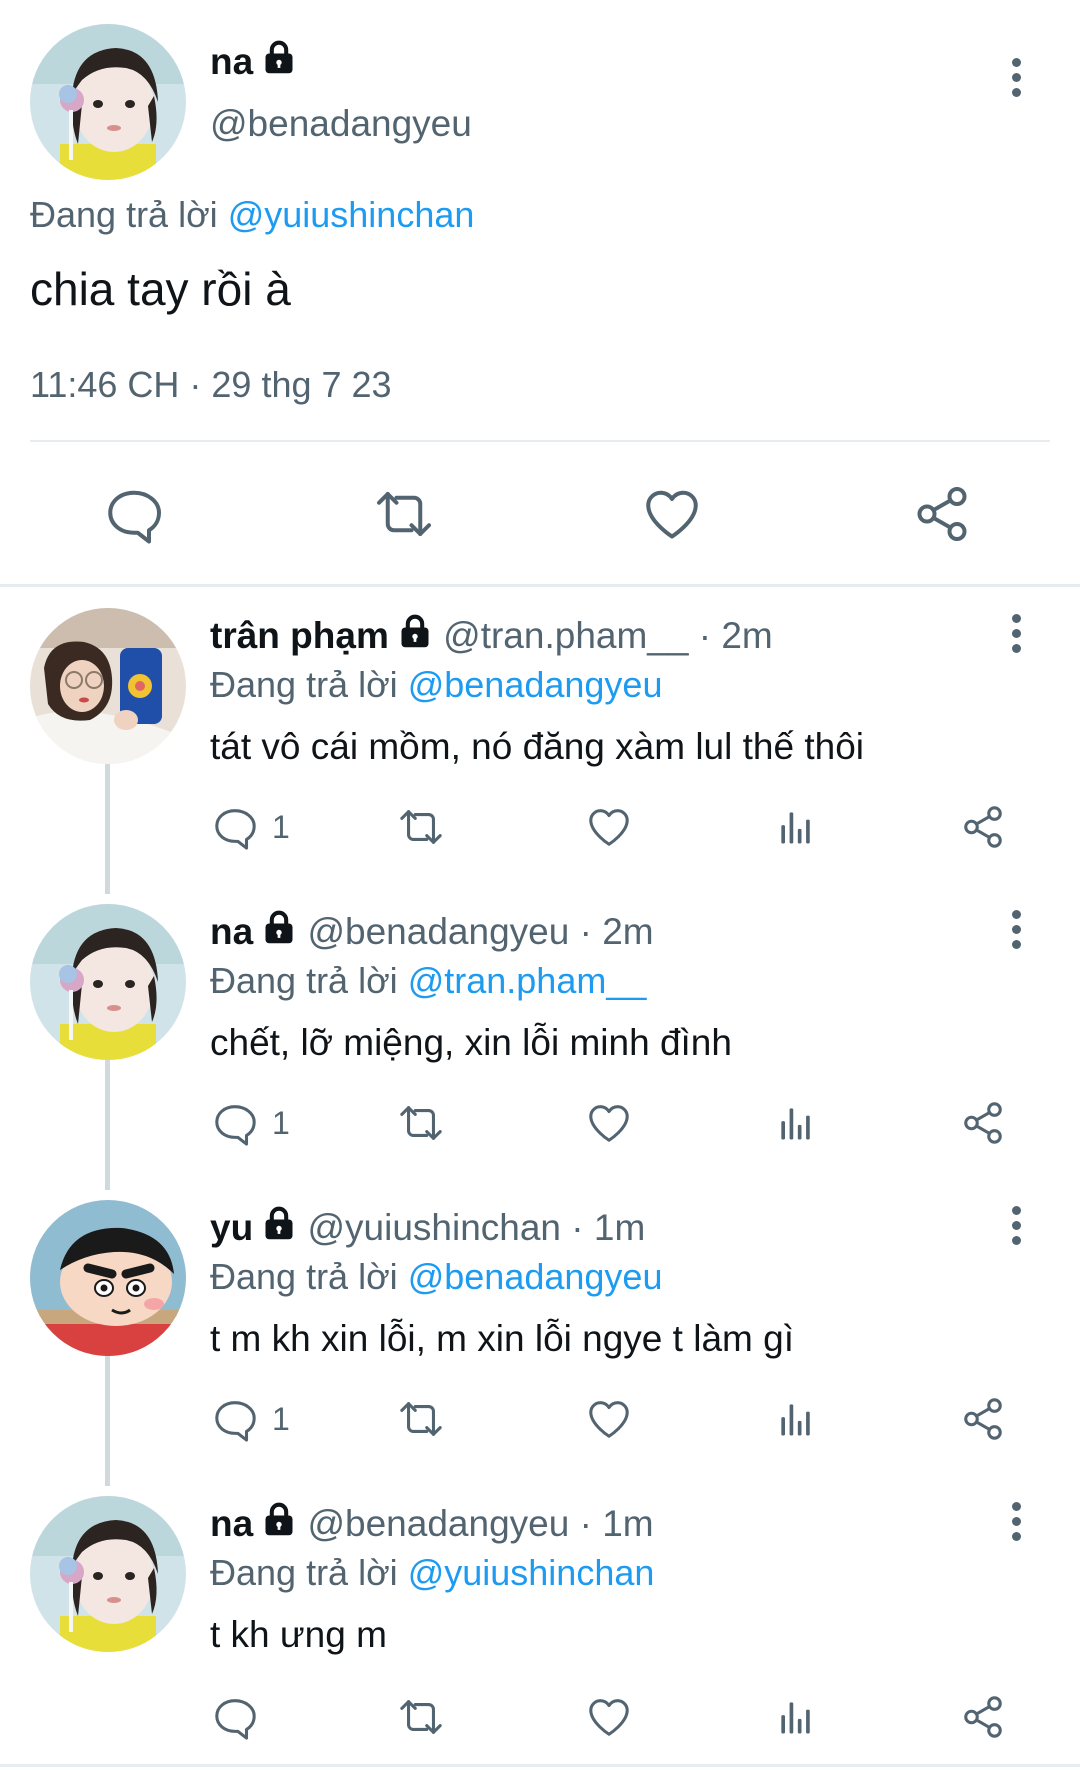  I want to click on replying-to-line: Đang trả lời @tran.pham__, so click(428, 981).